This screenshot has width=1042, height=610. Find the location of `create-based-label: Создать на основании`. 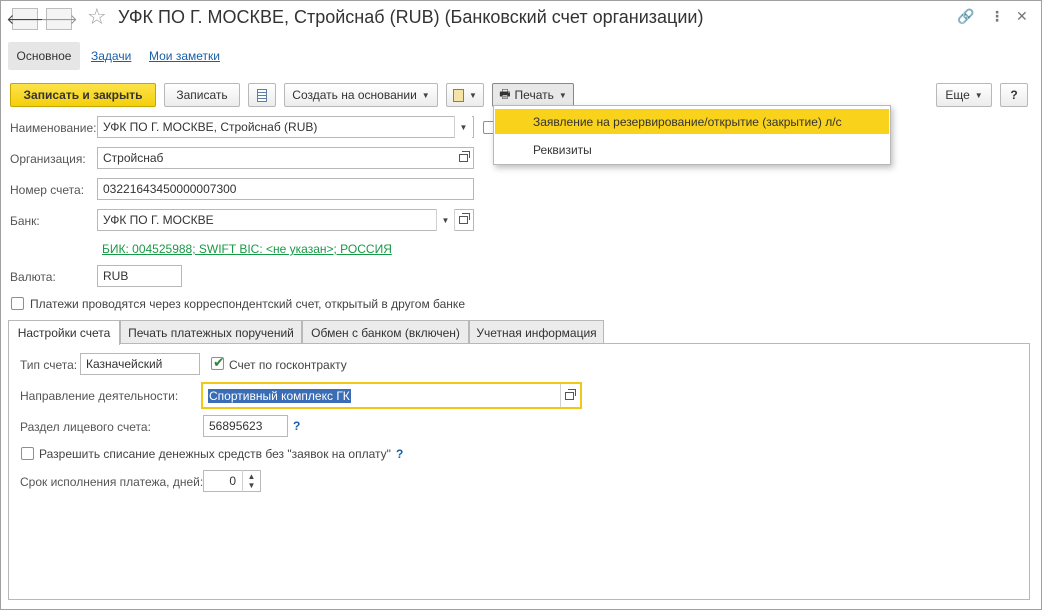

create-based-label: Создать на основании is located at coordinates (354, 95).